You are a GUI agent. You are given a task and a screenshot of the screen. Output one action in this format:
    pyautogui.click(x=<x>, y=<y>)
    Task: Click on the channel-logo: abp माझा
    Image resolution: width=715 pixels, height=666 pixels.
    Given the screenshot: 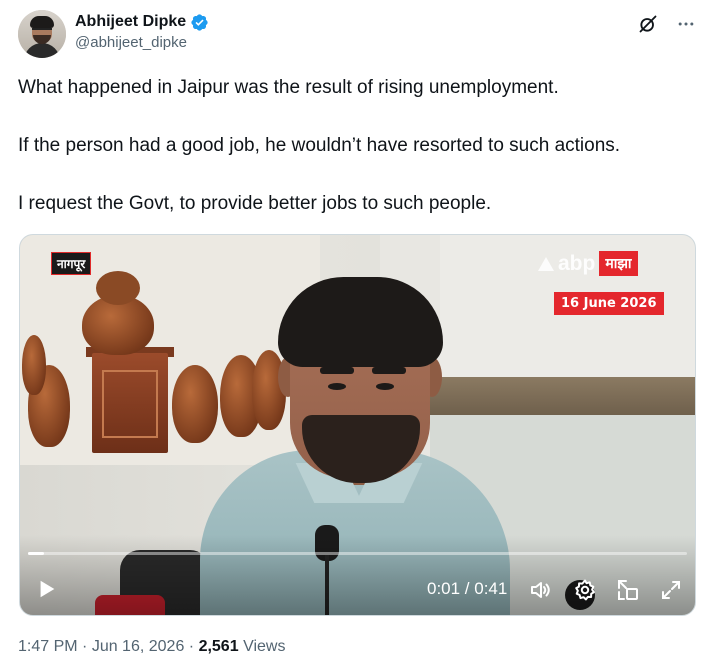 What is the action you would take?
    pyautogui.click(x=588, y=263)
    